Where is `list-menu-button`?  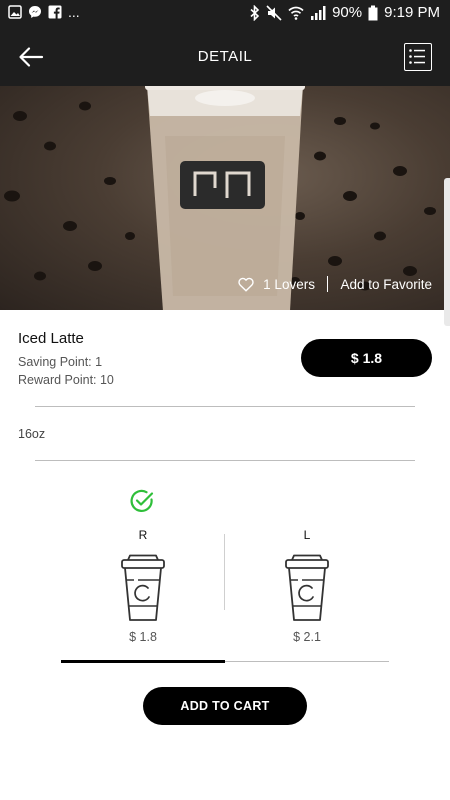
list-menu-button is located at coordinates (418, 57).